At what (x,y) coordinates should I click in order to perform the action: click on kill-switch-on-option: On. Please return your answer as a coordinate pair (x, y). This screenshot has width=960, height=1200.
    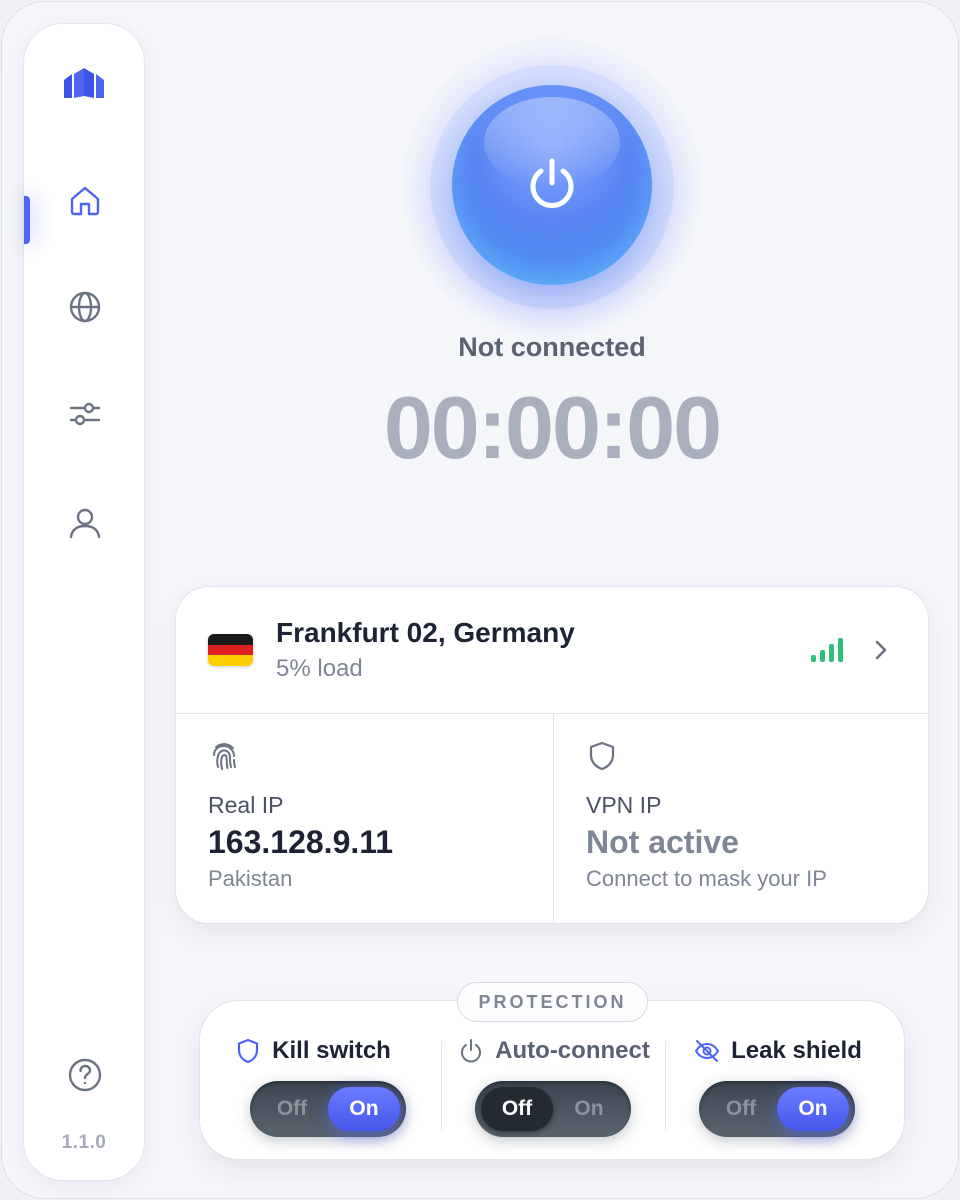
    Looking at the image, I should click on (364, 1109).